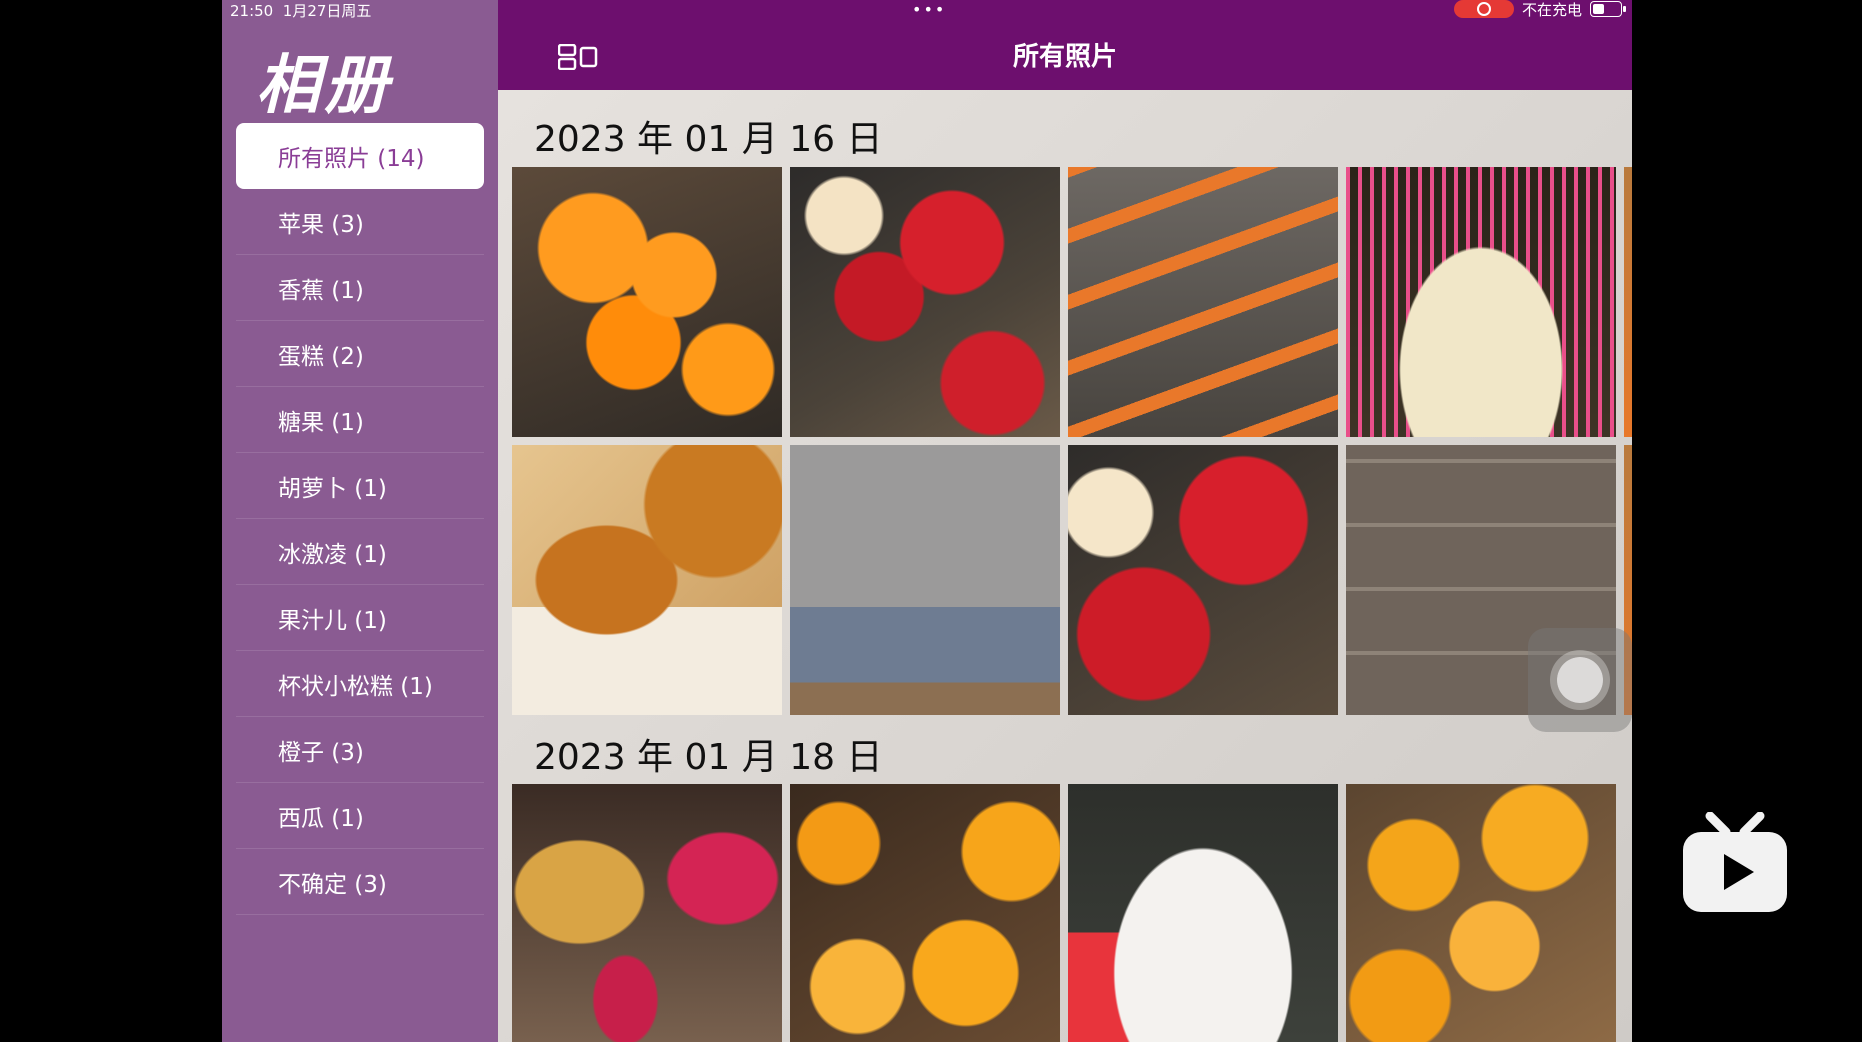 This screenshot has height=1042, width=1862. I want to click on status-date: 1月27日周五, so click(327, 11).